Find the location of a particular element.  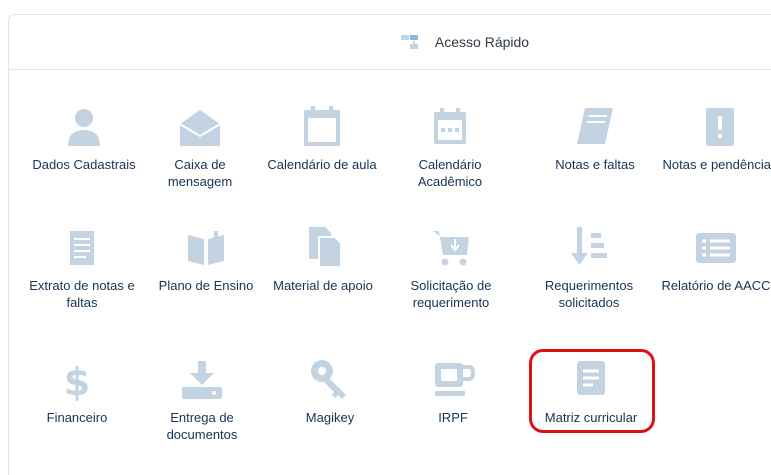

document-lines-icon is located at coordinates (591, 378).